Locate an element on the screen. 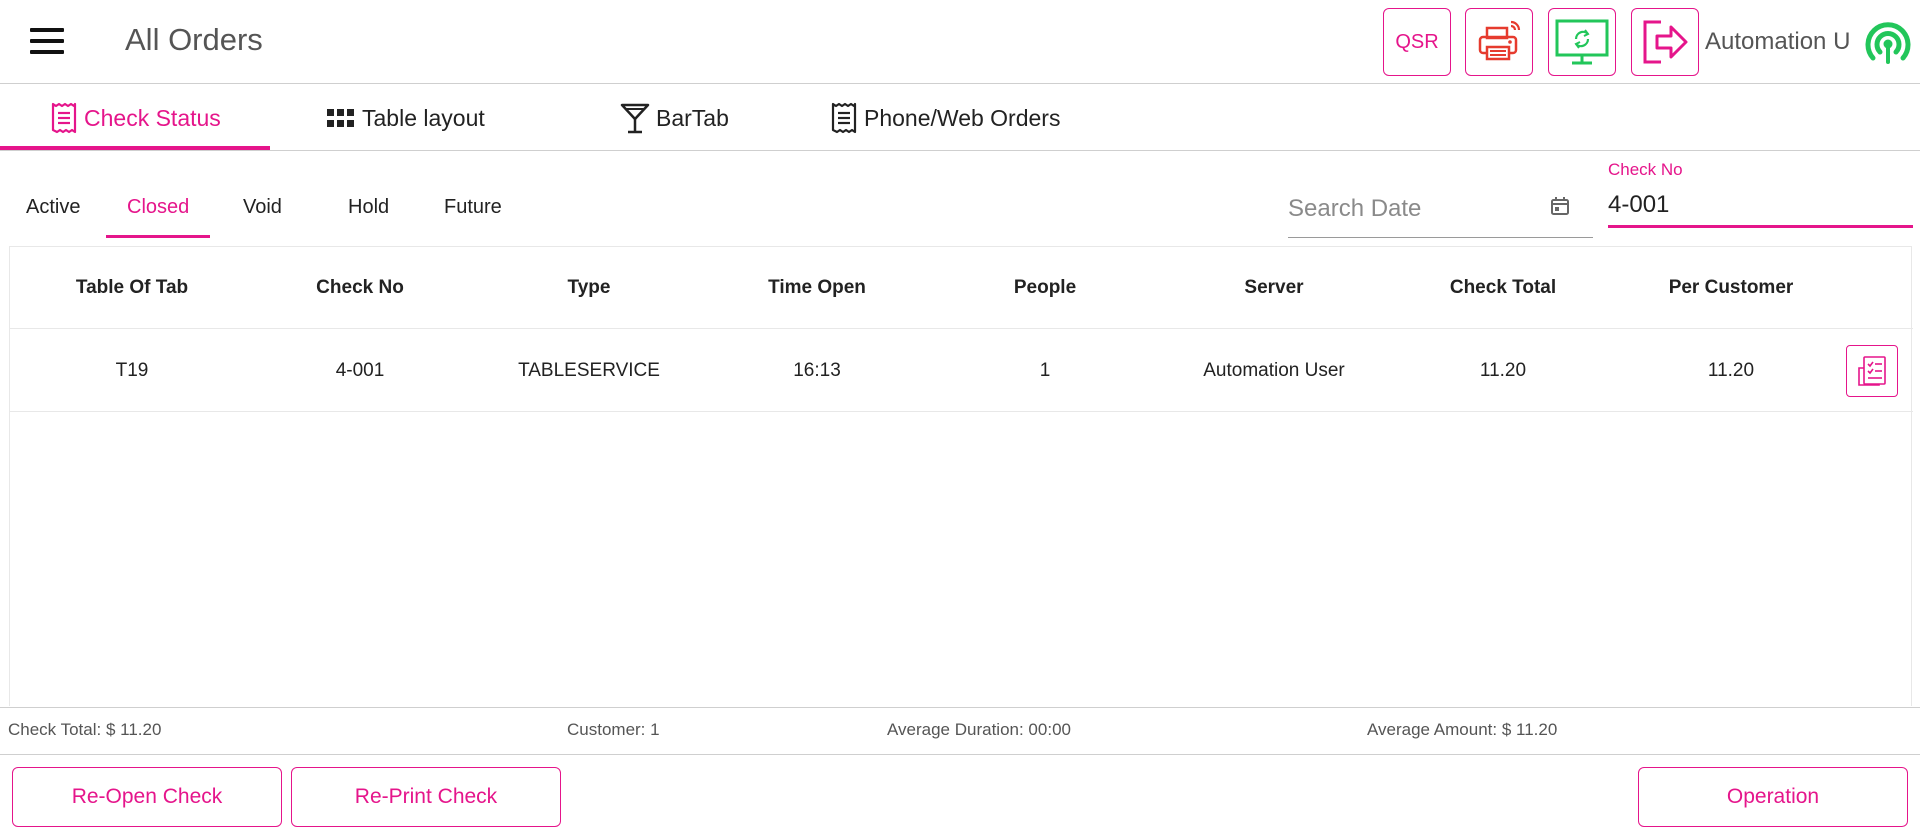 This screenshot has width=1920, height=839. grid-icon is located at coordinates (340, 118).